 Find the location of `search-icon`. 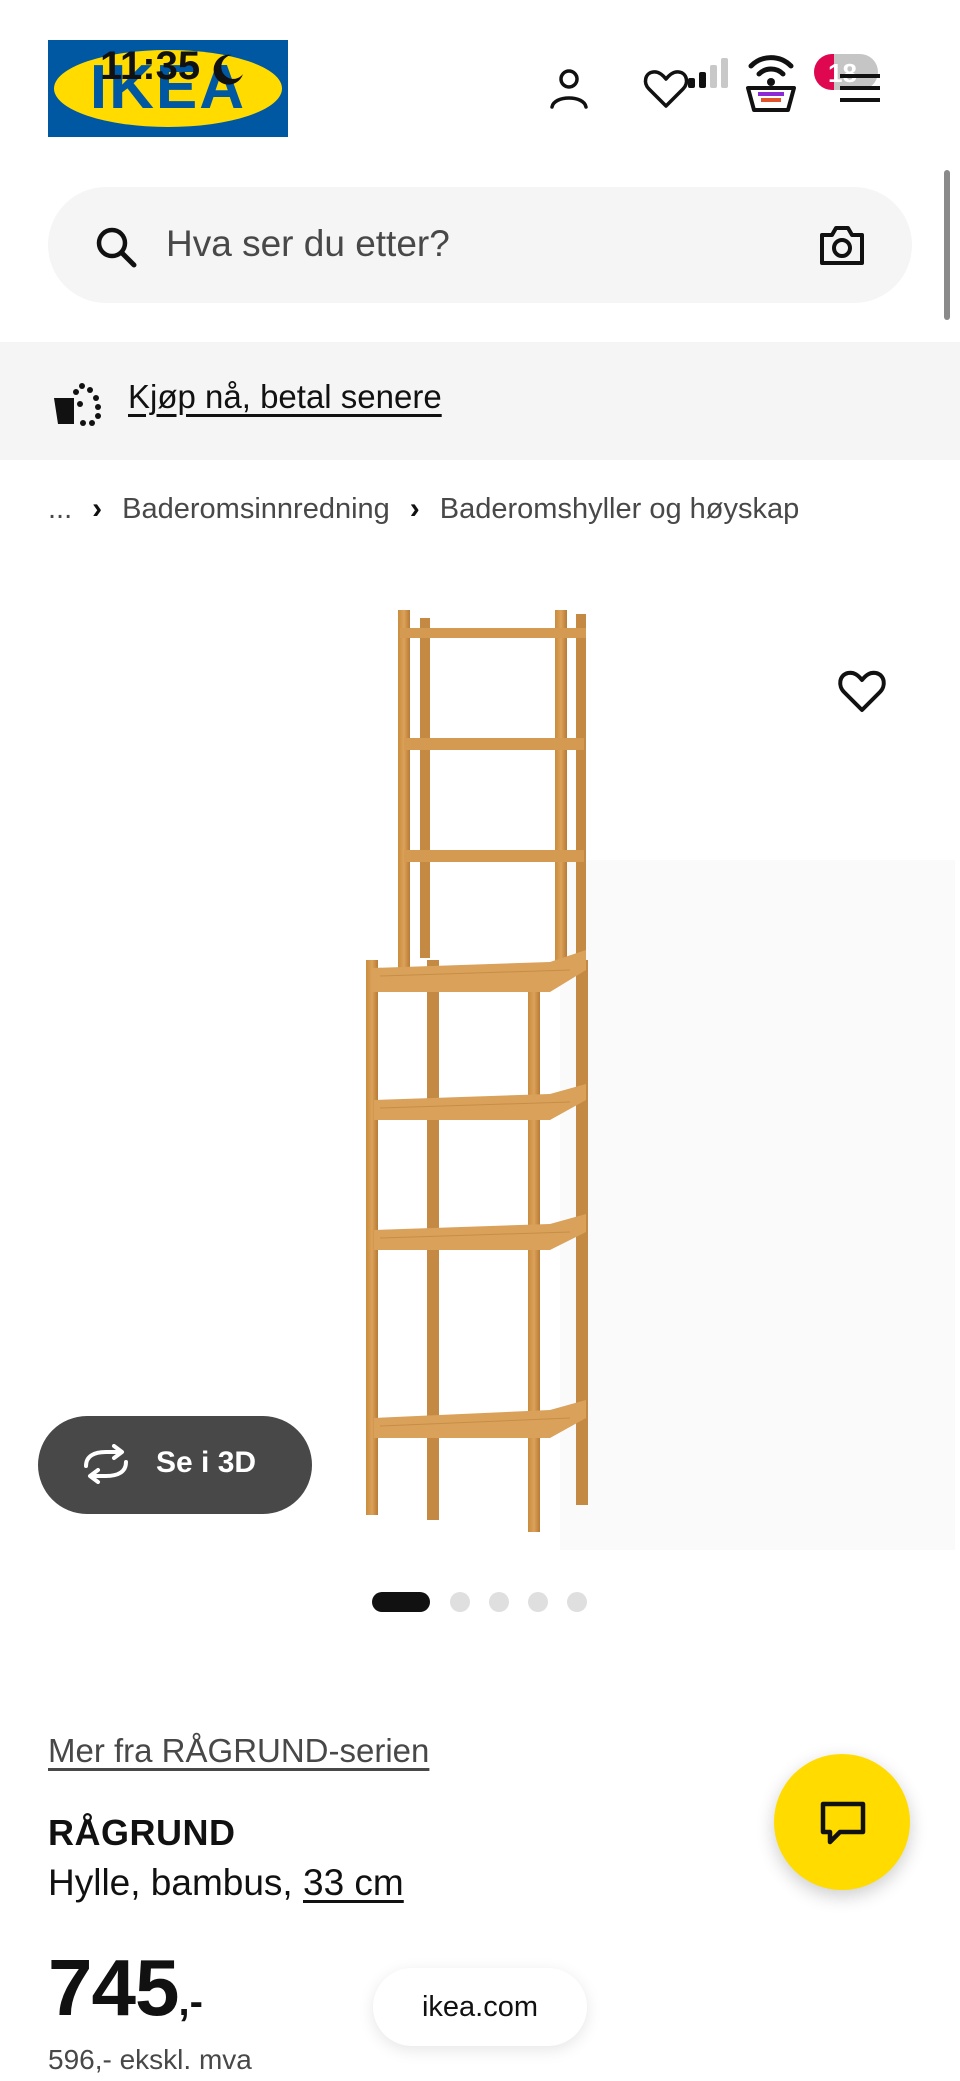

search-icon is located at coordinates (116, 247).